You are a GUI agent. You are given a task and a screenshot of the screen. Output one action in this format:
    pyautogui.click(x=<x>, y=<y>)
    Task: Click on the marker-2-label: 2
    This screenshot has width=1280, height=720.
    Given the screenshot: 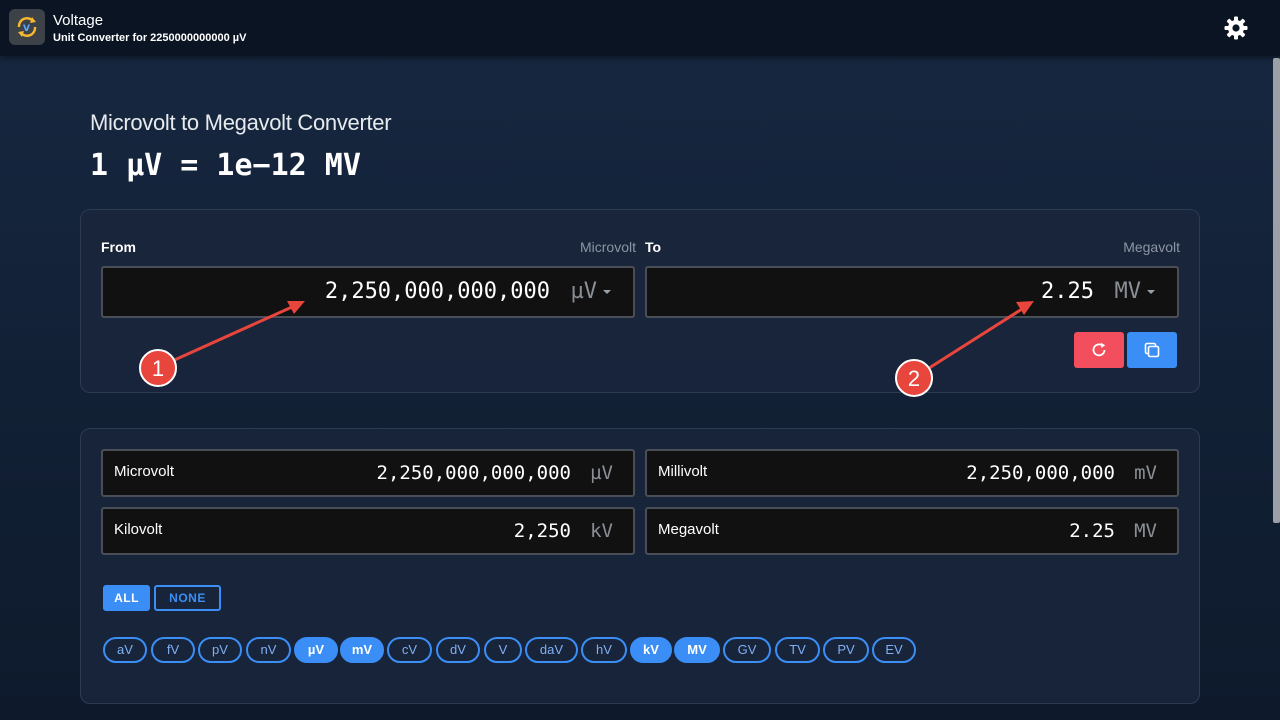 What is the action you would take?
    pyautogui.click(x=914, y=378)
    